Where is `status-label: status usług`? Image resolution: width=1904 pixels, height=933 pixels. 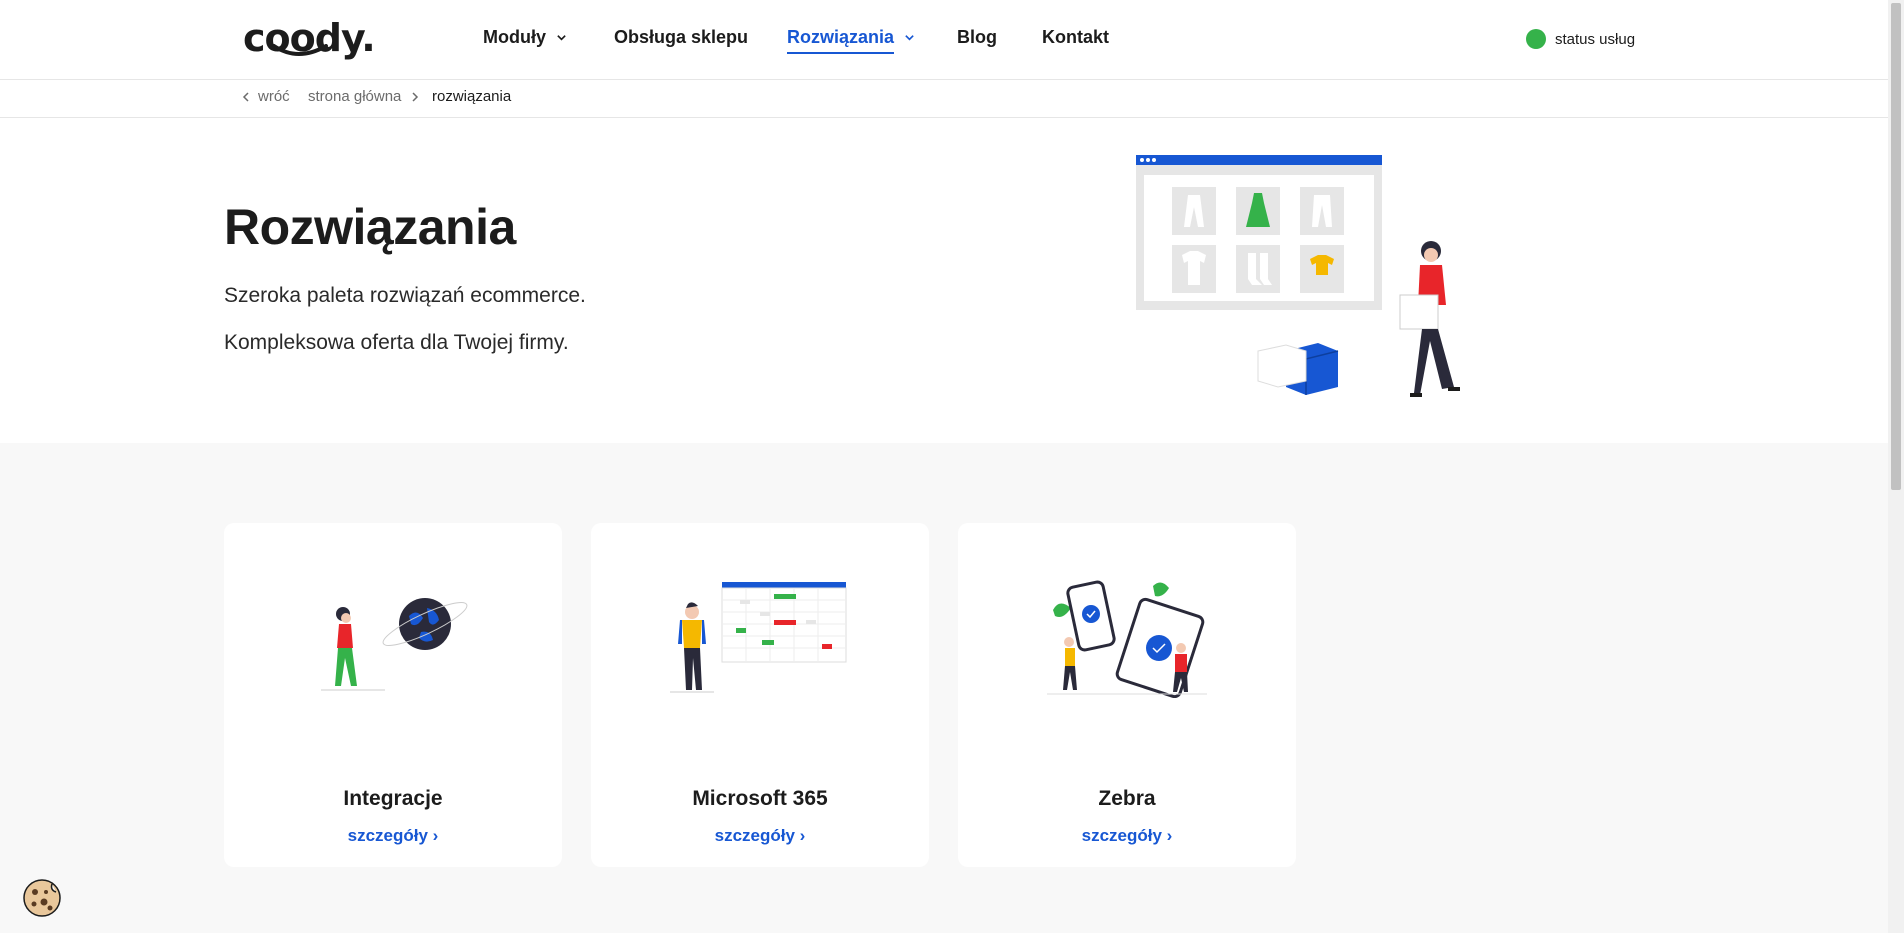 status-label: status usług is located at coordinates (1595, 39).